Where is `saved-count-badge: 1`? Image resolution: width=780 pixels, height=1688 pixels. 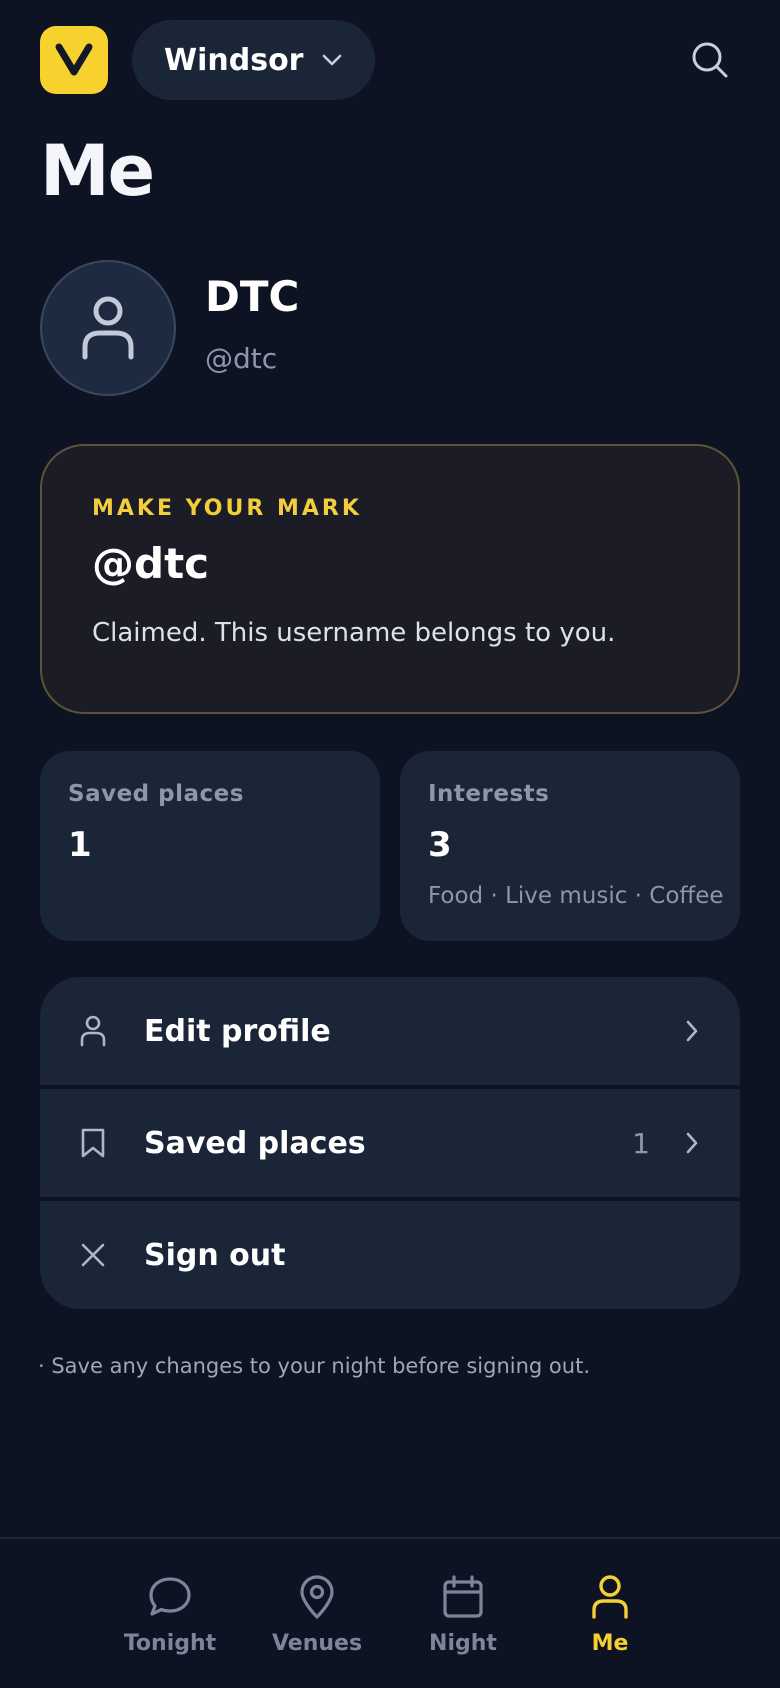 saved-count-badge: 1 is located at coordinates (641, 1143).